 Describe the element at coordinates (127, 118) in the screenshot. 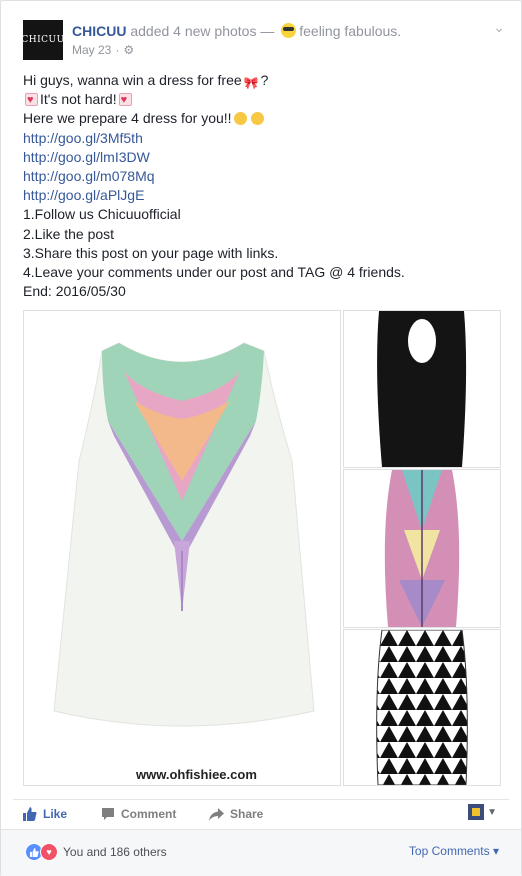

I see `body-line-3-text: Here we prepare 4 dress for you!!` at that location.